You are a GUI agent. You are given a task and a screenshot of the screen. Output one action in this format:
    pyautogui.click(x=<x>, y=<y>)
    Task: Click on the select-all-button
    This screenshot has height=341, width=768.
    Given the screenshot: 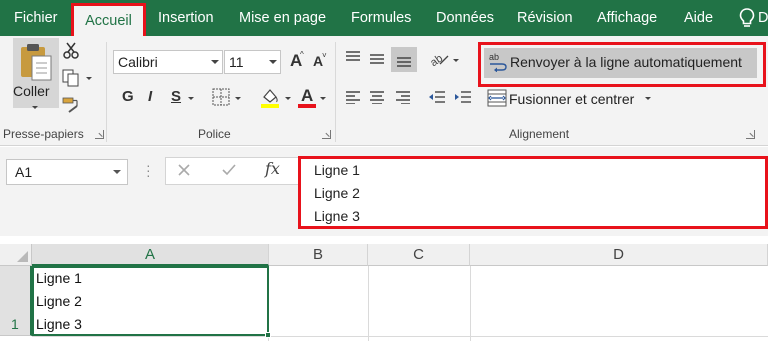 What is the action you would take?
    pyautogui.click(x=16, y=255)
    